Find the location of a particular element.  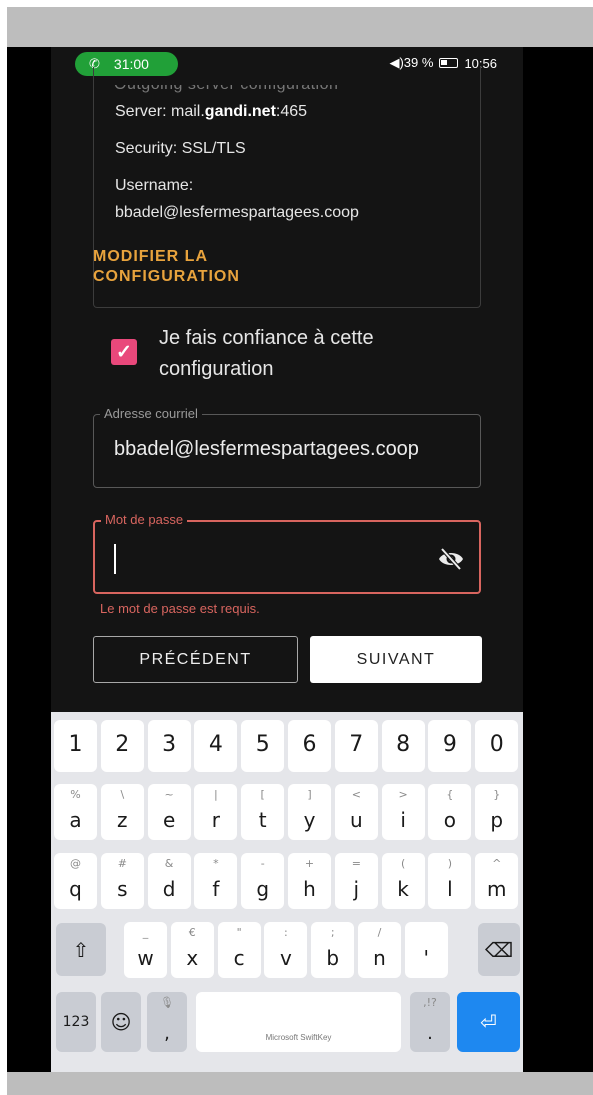

period-key: ,!? . is located at coordinates (430, 1022).